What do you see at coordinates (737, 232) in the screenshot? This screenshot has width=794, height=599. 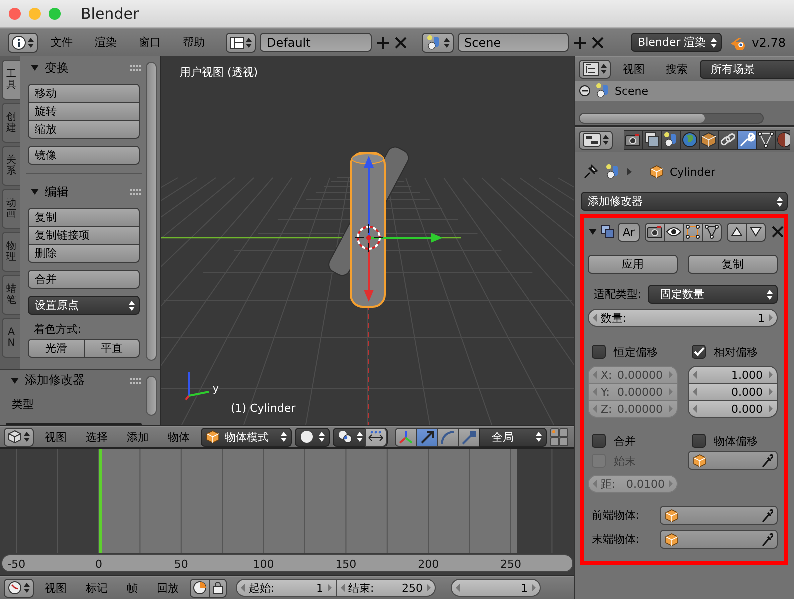 I see `move-up-button` at bounding box center [737, 232].